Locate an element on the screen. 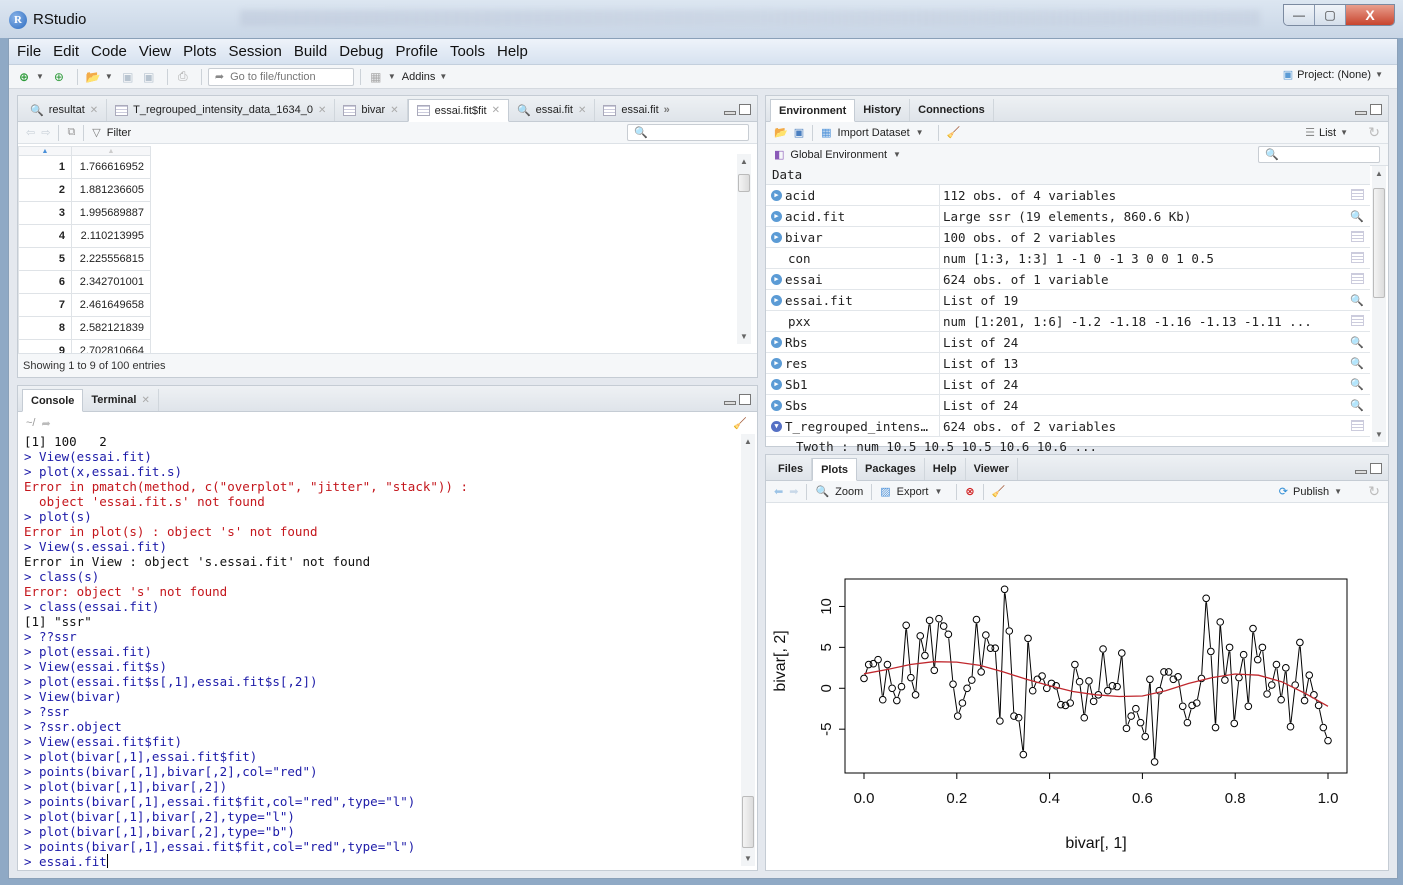  source-tab: 🔍 essai.fit ✕ is located at coordinates (552, 110).